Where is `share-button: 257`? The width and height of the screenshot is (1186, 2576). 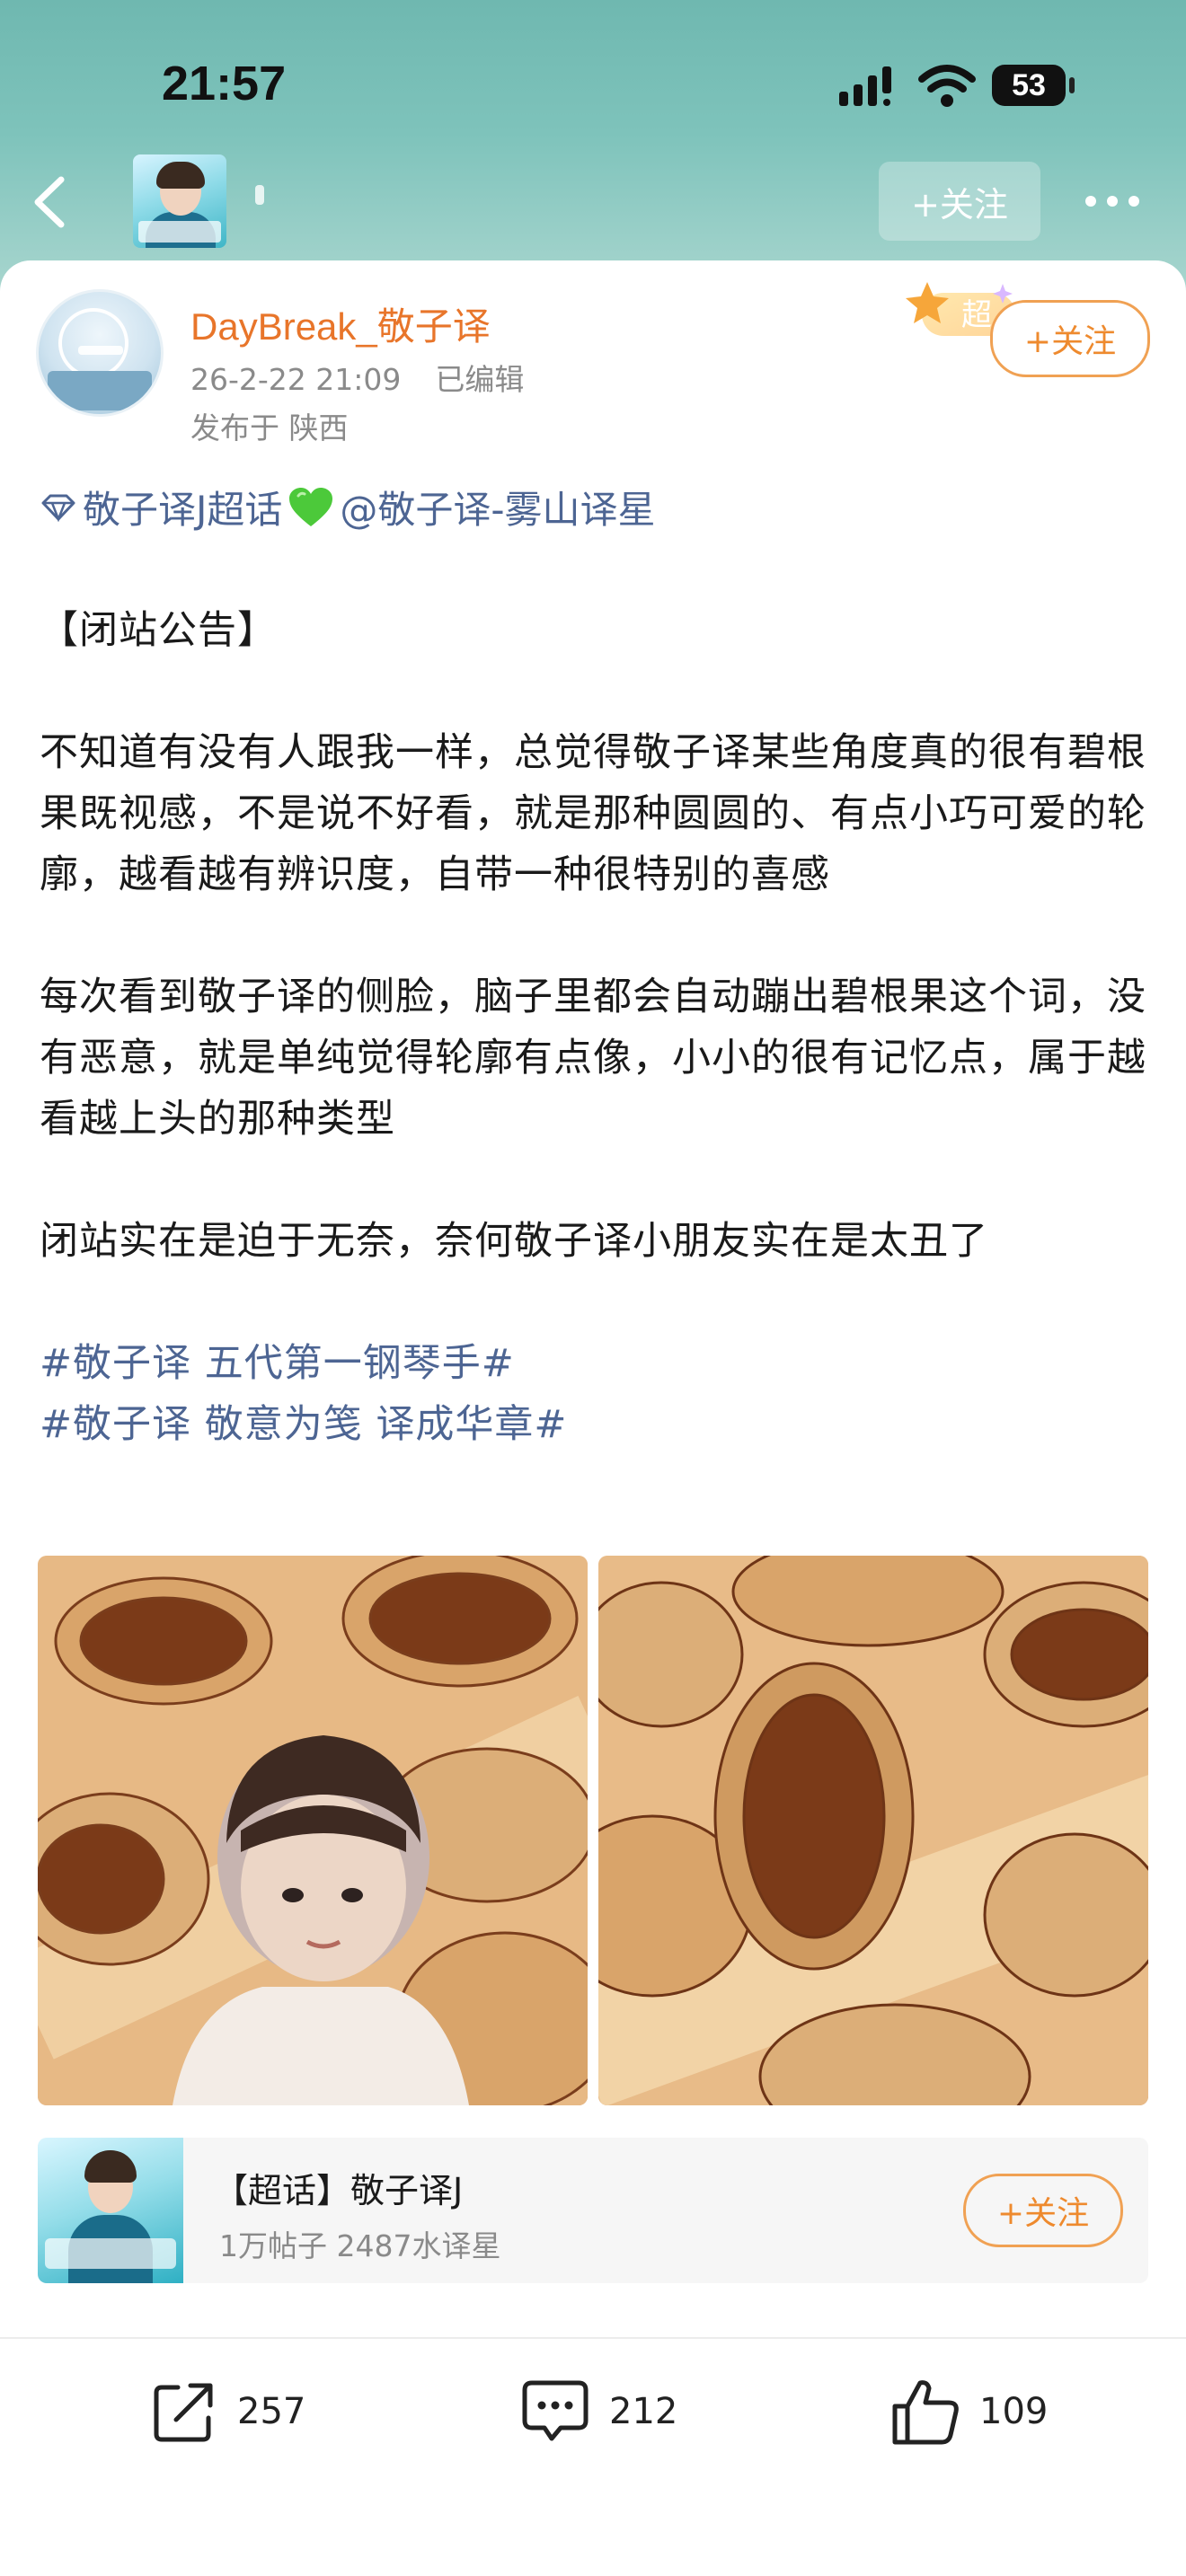
share-button: 257 is located at coordinates (227, 2411).